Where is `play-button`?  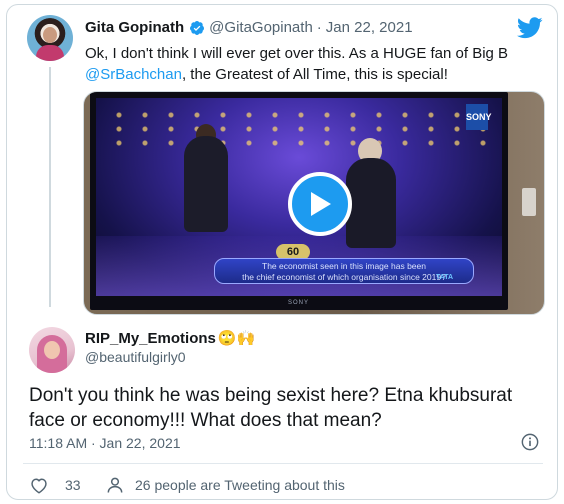 play-button is located at coordinates (320, 204).